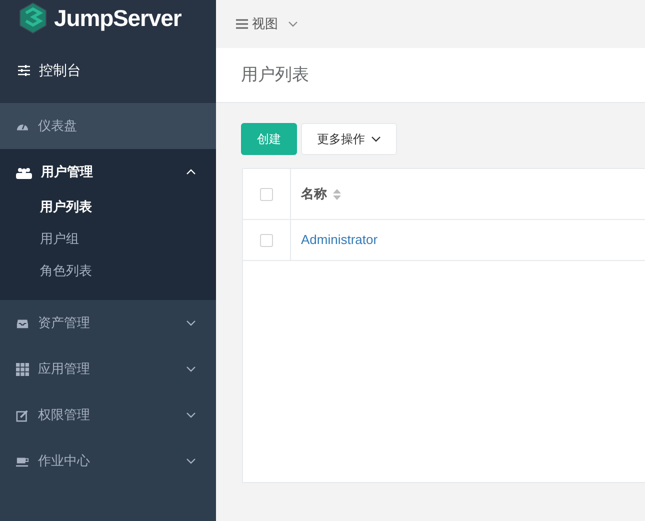 This screenshot has width=645, height=521. Describe the element at coordinates (64, 323) in the screenshot. I see `nav-label: 资产管理` at that location.